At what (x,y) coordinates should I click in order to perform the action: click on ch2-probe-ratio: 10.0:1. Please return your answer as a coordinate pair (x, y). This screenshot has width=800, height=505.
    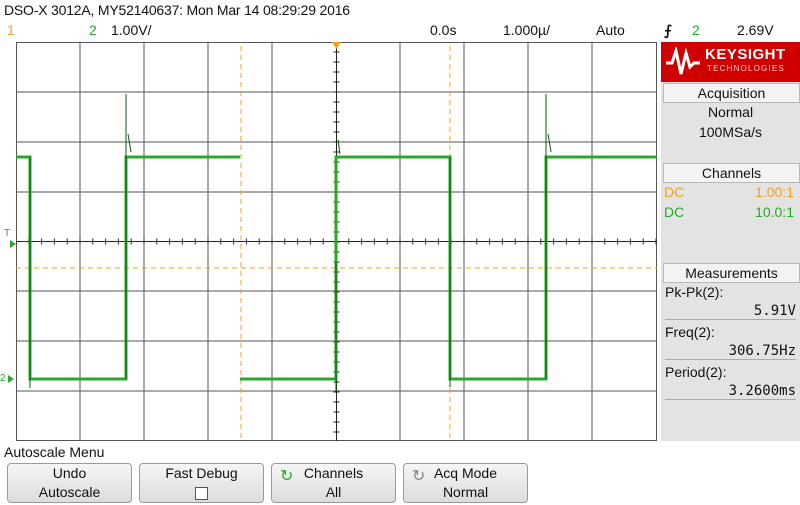
    Looking at the image, I should click on (774, 212).